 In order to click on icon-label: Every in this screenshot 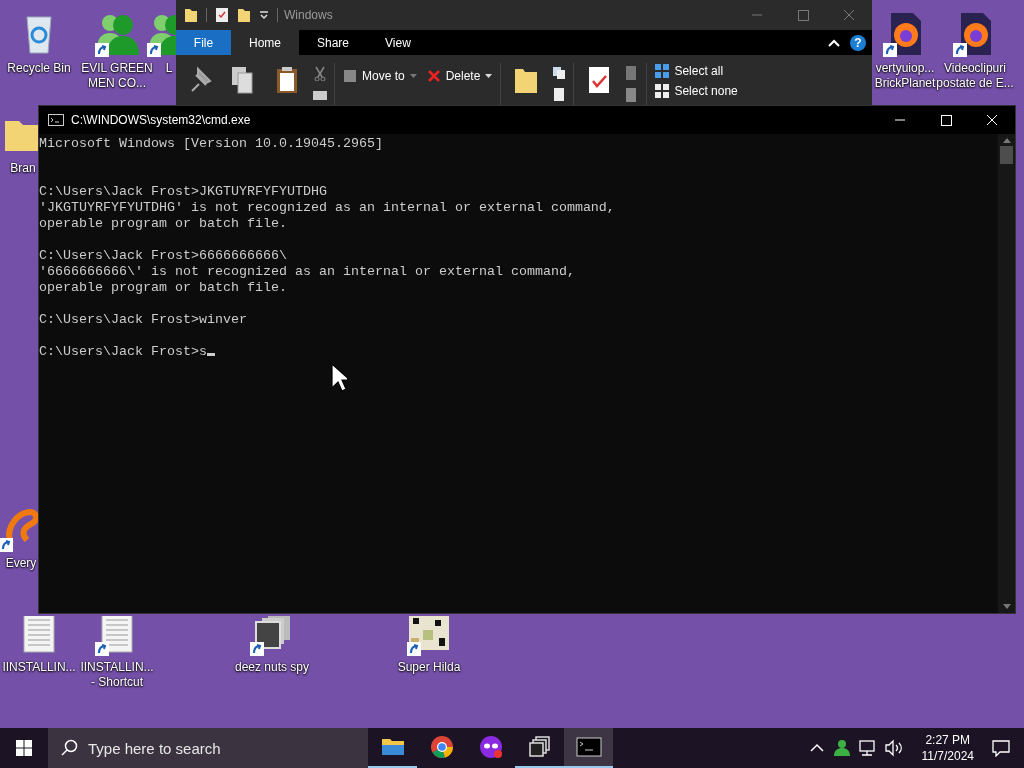, I will do `click(21, 563)`.